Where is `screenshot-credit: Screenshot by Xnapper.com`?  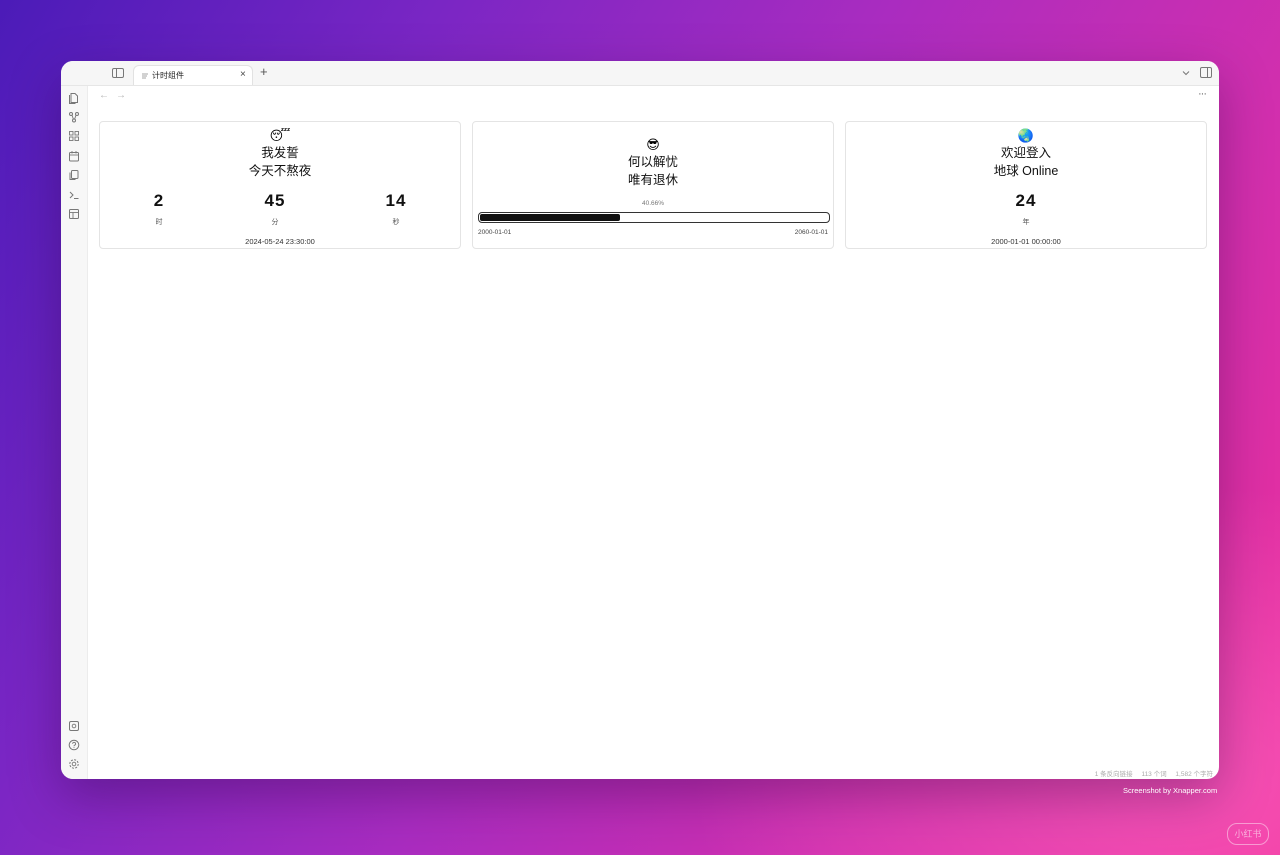 screenshot-credit: Screenshot by Xnapper.com is located at coordinates (1170, 790).